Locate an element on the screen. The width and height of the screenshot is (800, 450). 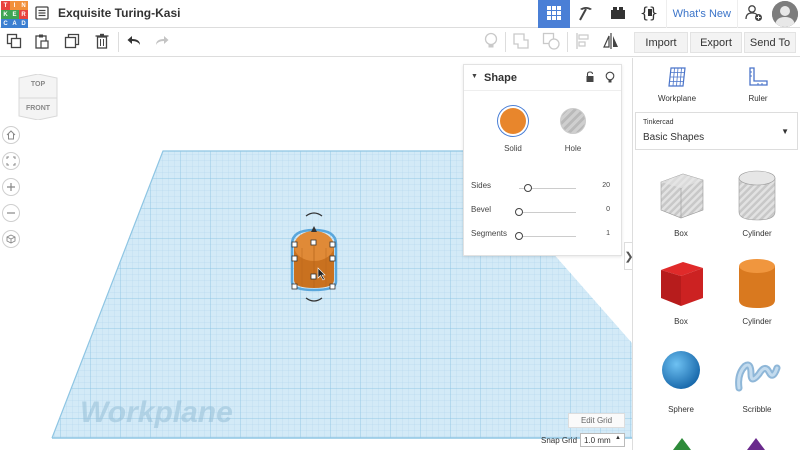
ruler-tool-button: Ruler is located at coordinates (758, 84).